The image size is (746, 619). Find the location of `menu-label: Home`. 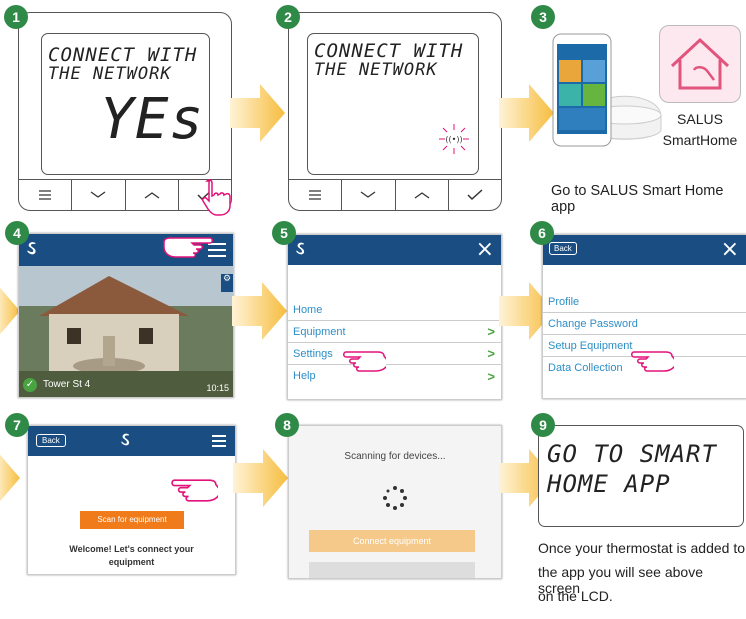

menu-label: Home is located at coordinates (308, 309).